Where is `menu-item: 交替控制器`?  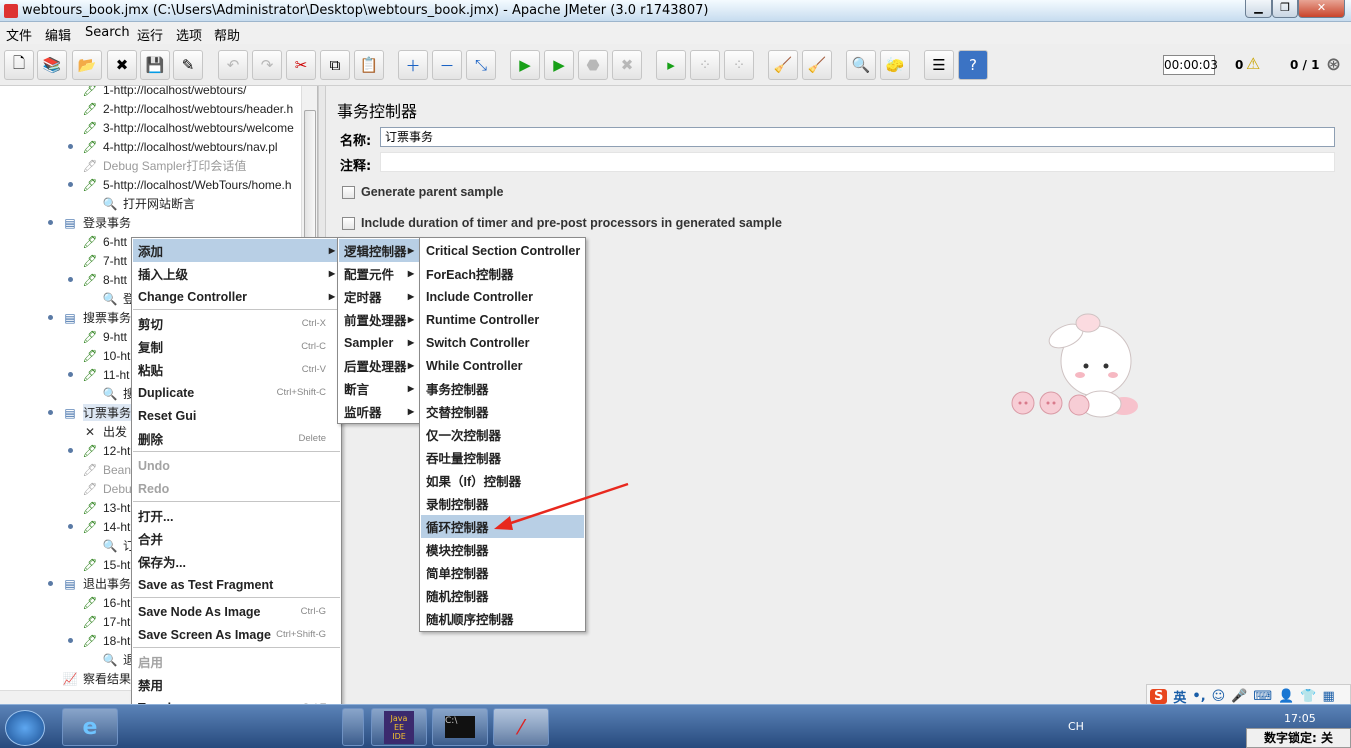
menu-item: 交替控制器 is located at coordinates (502, 411).